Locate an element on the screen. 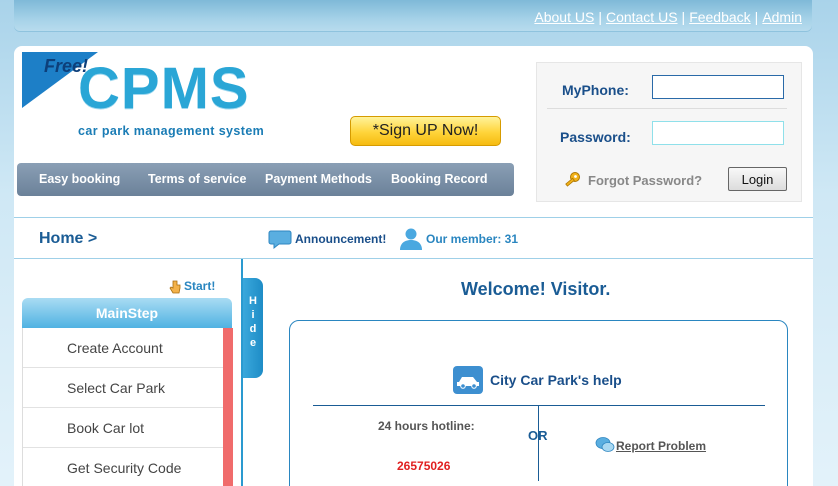 The width and height of the screenshot is (838, 486). logo: Free! CPMS car park management system is located at coordinates (157, 102).